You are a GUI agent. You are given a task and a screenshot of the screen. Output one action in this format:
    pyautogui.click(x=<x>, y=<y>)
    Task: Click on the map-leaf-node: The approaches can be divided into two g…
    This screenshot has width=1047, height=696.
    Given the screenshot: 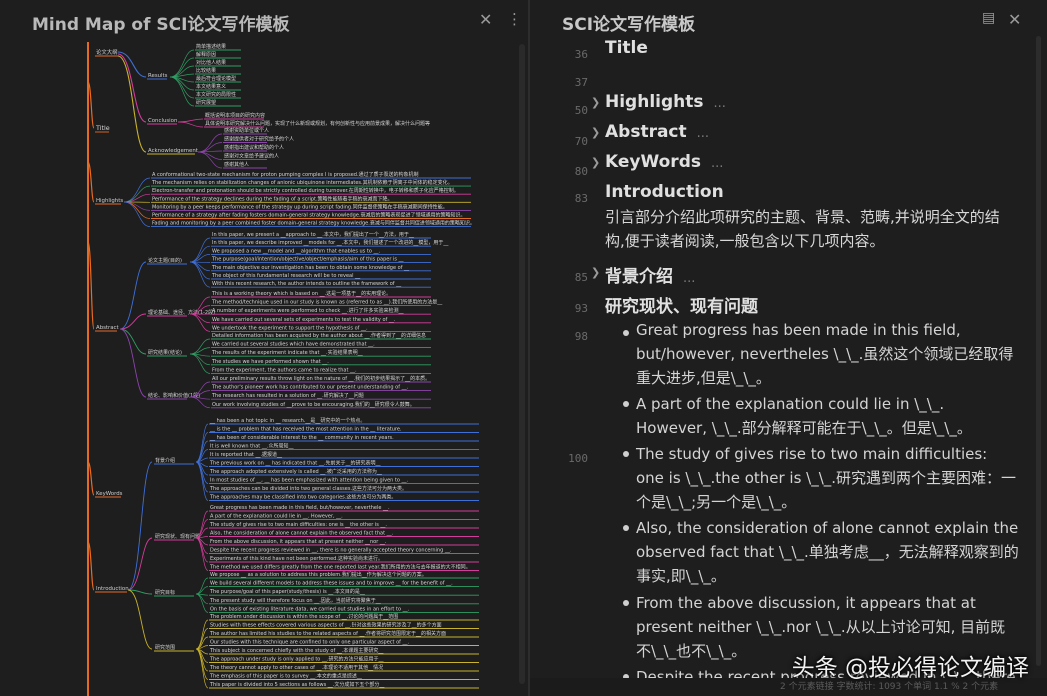 What is the action you would take?
    pyautogui.click(x=308, y=488)
    